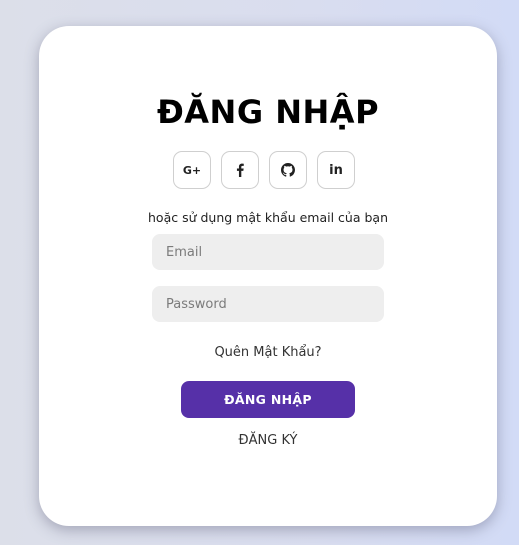 This screenshot has height=545, width=519. What do you see at coordinates (264, 170) in the screenshot?
I see `social-login-group: G+ in` at bounding box center [264, 170].